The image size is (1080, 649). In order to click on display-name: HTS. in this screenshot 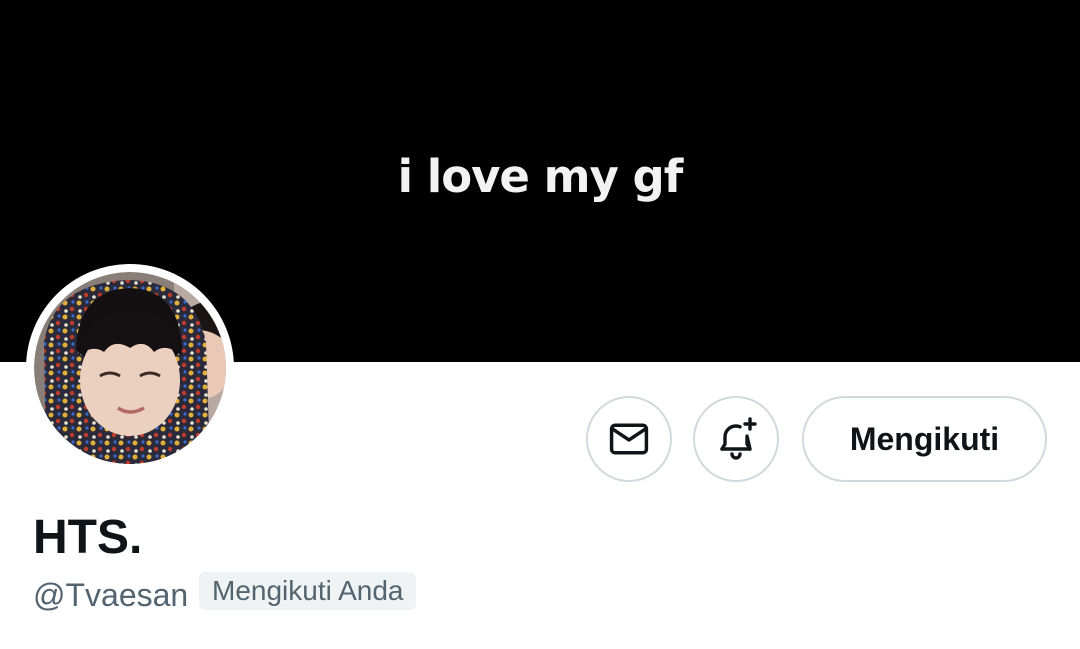, I will do `click(88, 537)`.